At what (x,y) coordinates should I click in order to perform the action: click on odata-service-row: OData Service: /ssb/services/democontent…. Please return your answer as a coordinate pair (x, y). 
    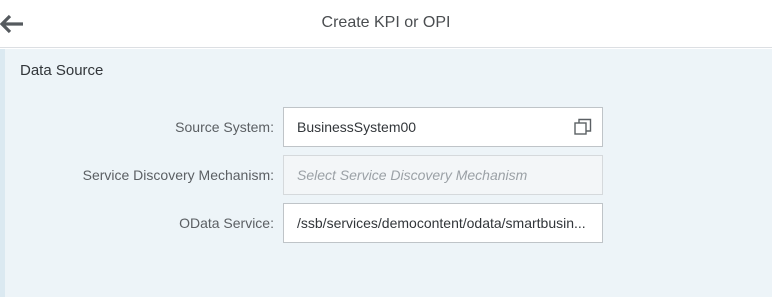
    Looking at the image, I should click on (386, 223).